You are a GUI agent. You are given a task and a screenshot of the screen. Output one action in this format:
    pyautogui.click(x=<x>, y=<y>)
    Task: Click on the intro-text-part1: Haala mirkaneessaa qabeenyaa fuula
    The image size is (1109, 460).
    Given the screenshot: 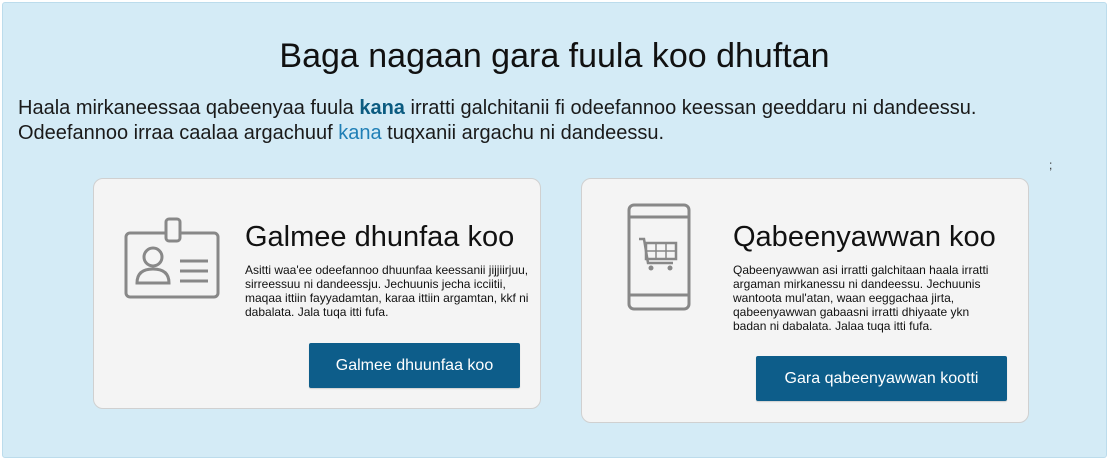 What is the action you would take?
    pyautogui.click(x=189, y=108)
    